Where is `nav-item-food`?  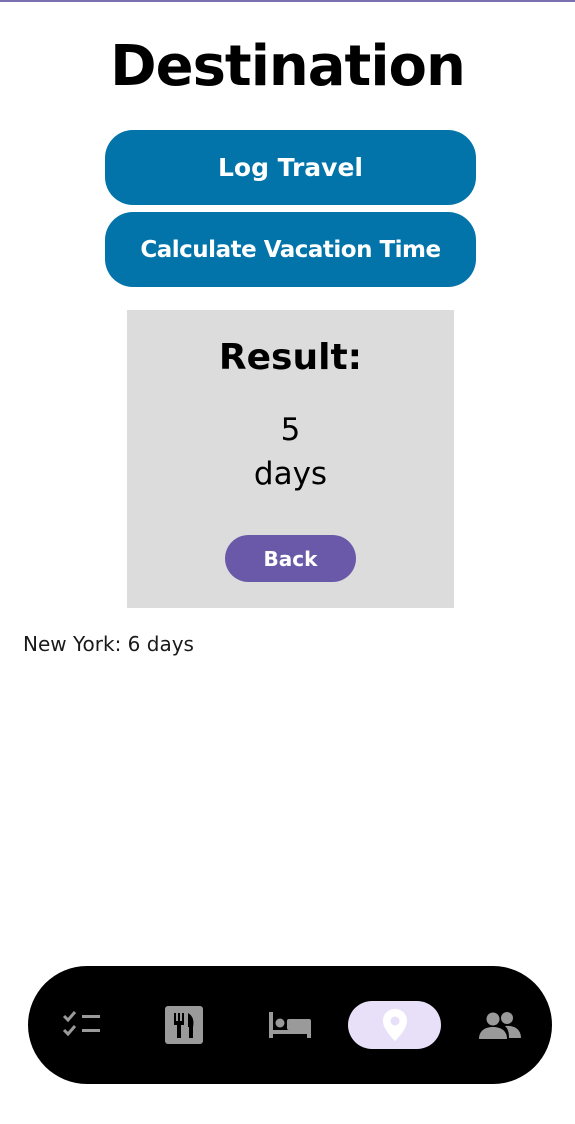 nav-item-food is located at coordinates (184, 1025).